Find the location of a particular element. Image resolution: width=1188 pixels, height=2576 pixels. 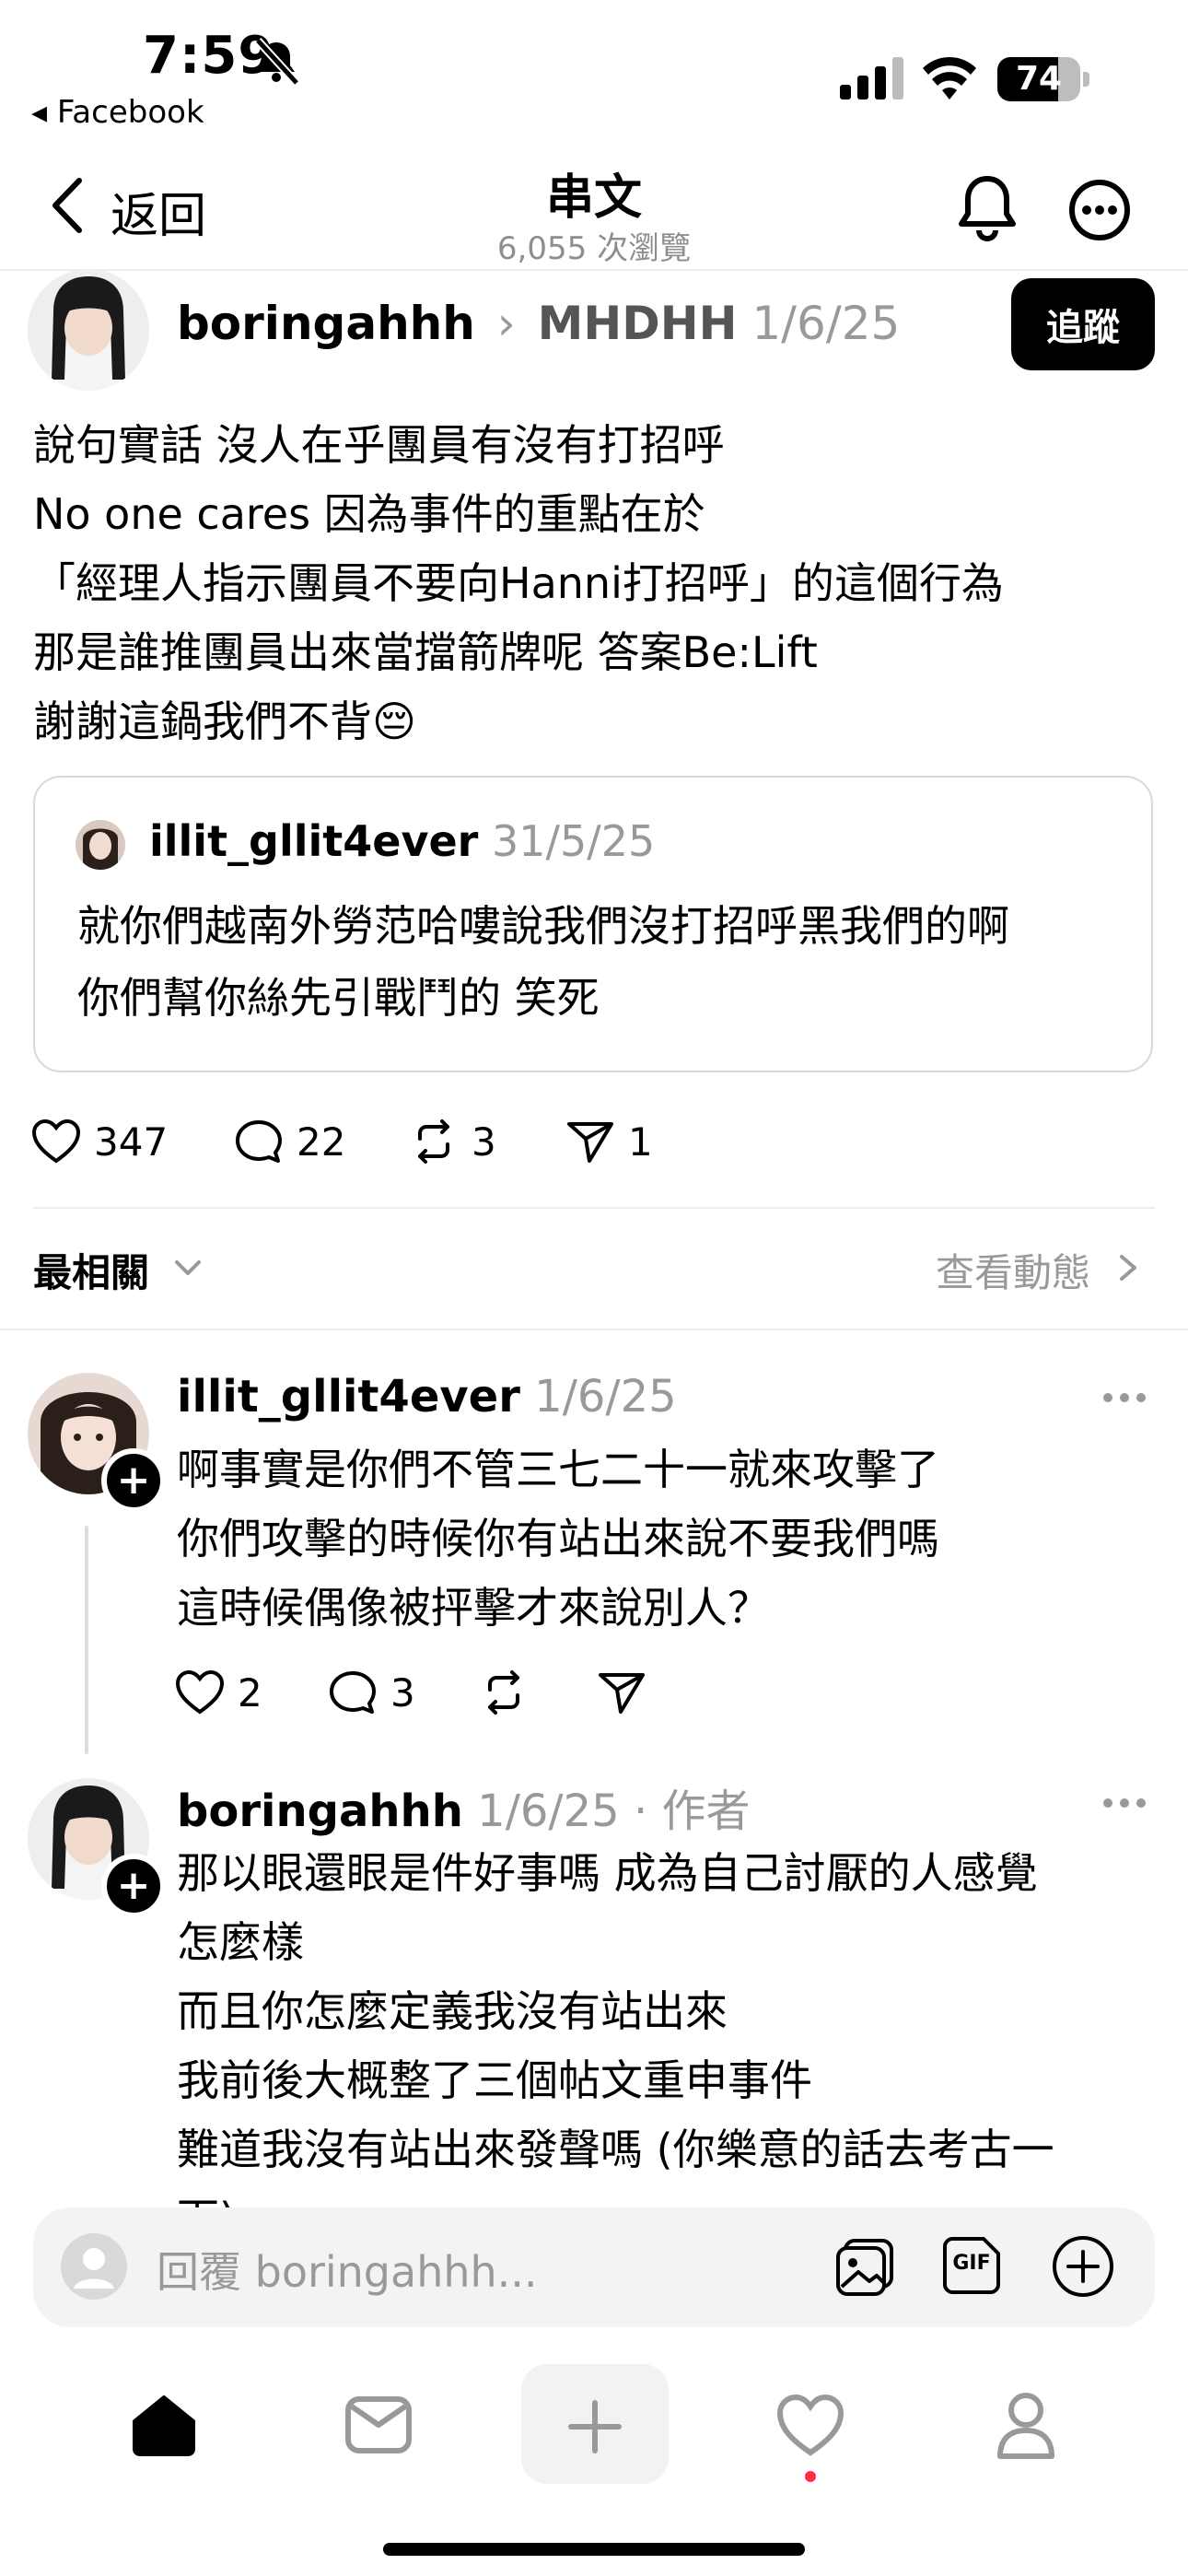

home-icon is located at coordinates (164, 2425).